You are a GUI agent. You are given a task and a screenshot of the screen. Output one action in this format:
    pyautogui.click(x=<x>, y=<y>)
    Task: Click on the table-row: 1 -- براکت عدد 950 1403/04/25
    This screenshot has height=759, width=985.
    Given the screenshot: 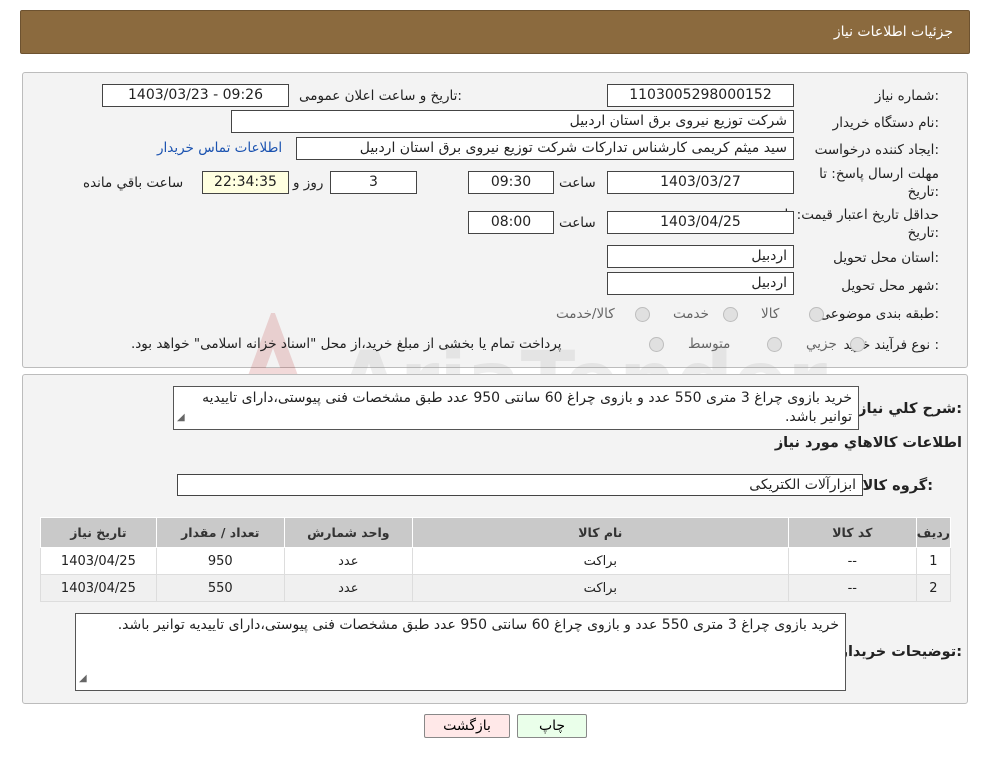 What is the action you would take?
    pyautogui.click(x=496, y=561)
    